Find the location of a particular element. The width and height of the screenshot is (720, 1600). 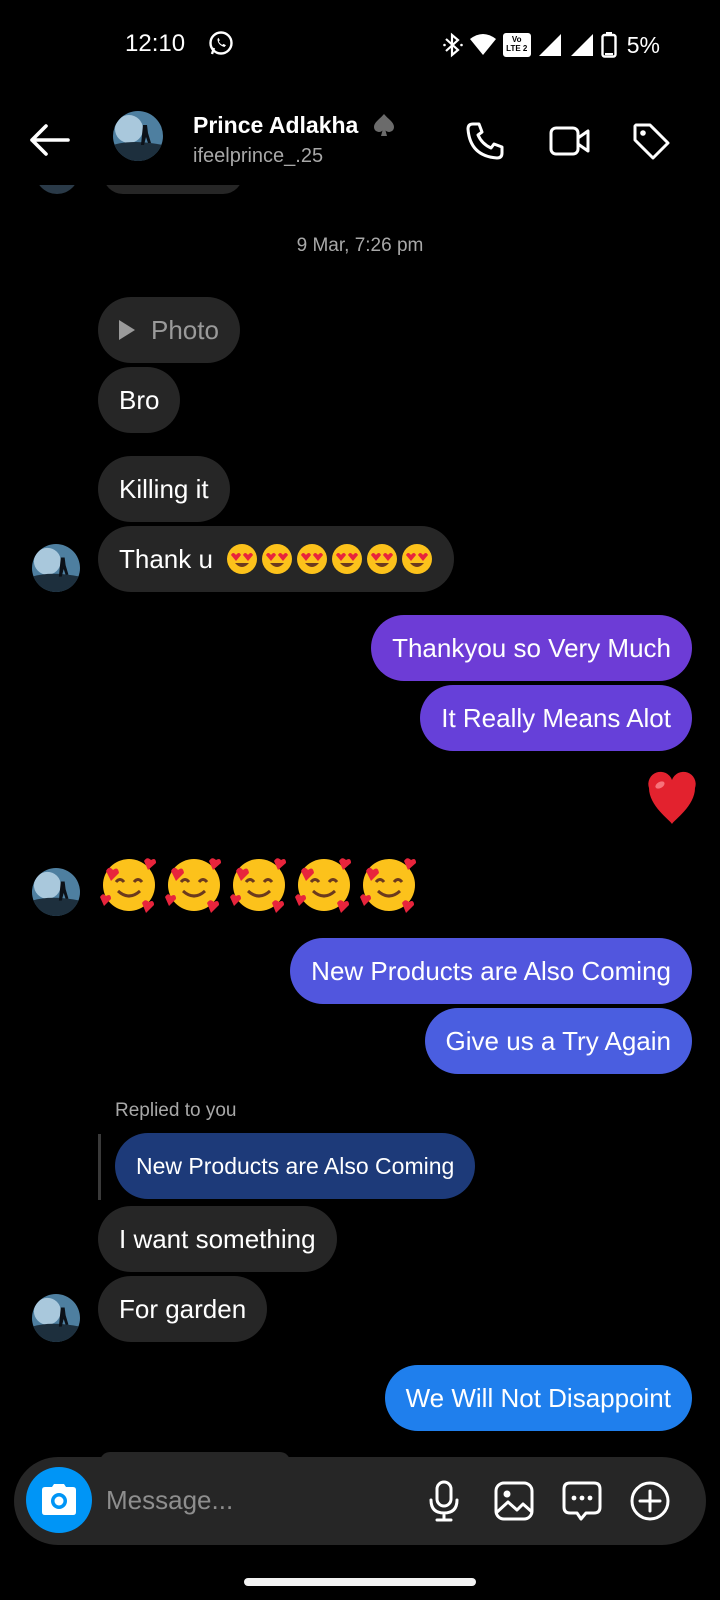

message-text: Thankyou so Very Much is located at coordinates (531, 647).